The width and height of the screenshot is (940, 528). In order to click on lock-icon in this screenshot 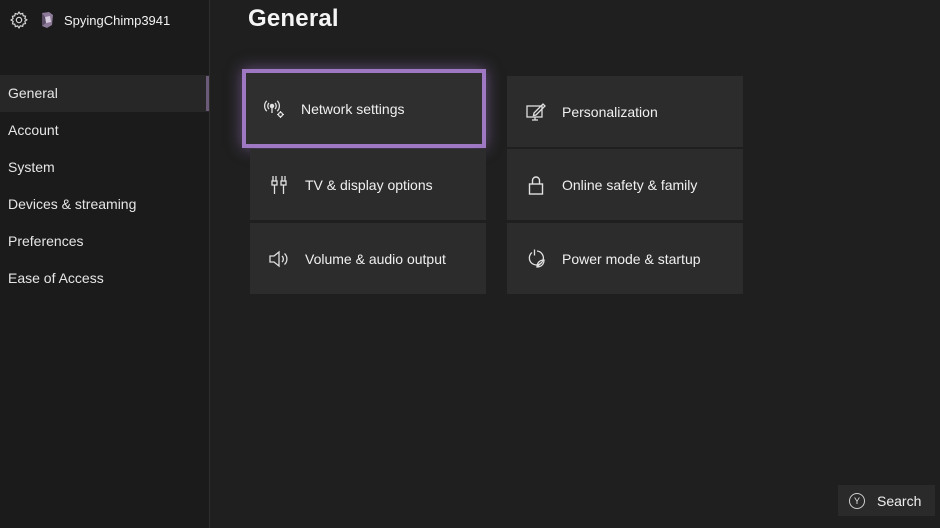, I will do `click(536, 185)`.